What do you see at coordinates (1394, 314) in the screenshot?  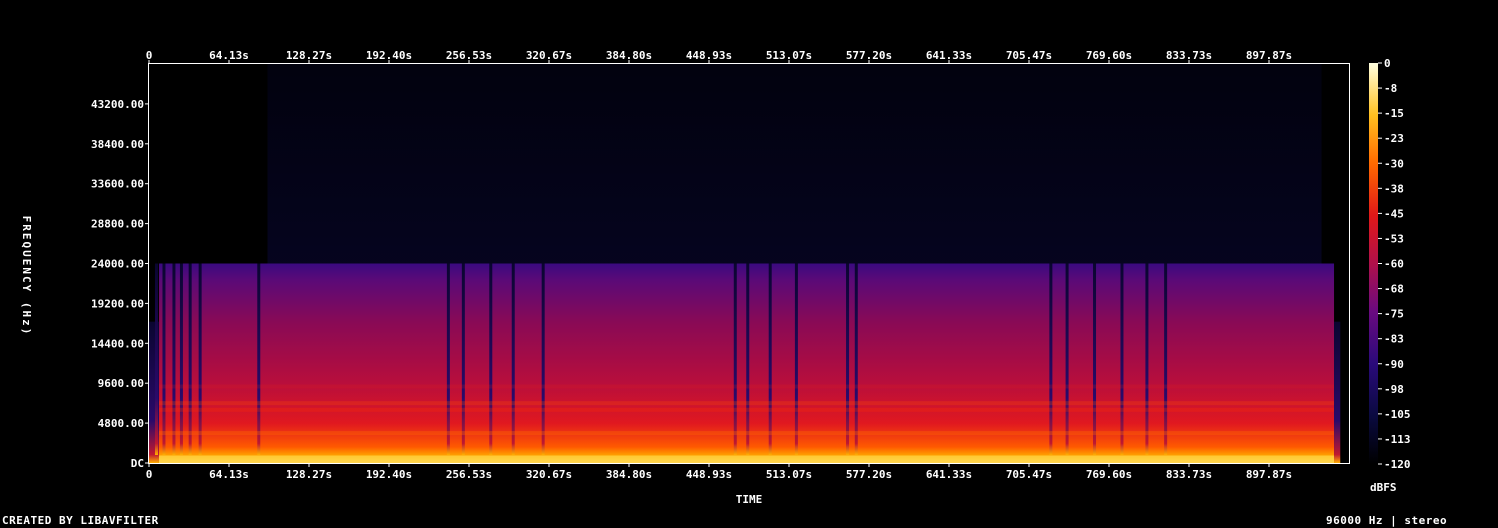 I see `colorbar-tick-label: -75` at bounding box center [1394, 314].